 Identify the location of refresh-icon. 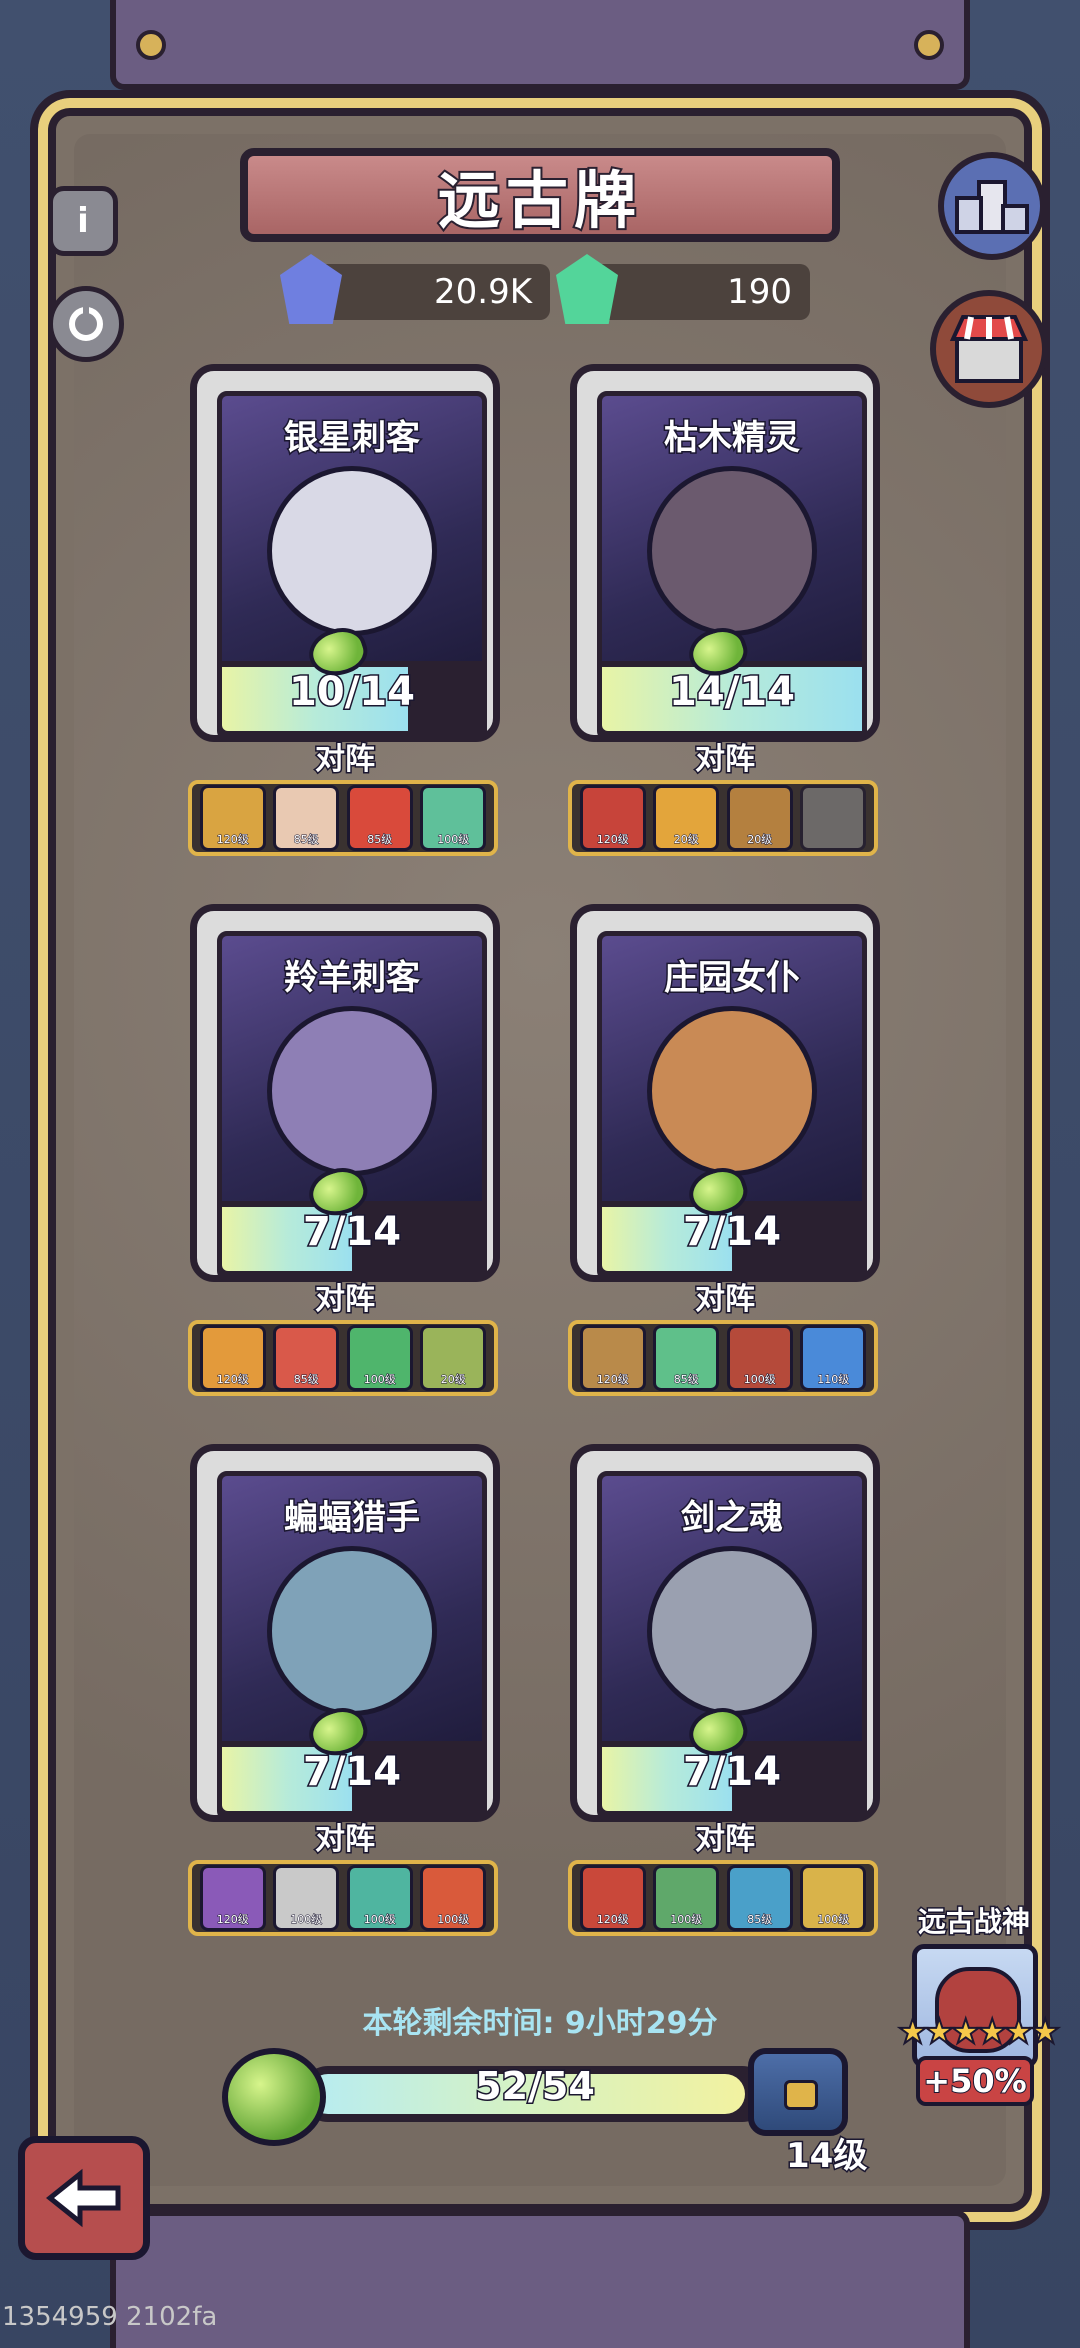
(86, 323).